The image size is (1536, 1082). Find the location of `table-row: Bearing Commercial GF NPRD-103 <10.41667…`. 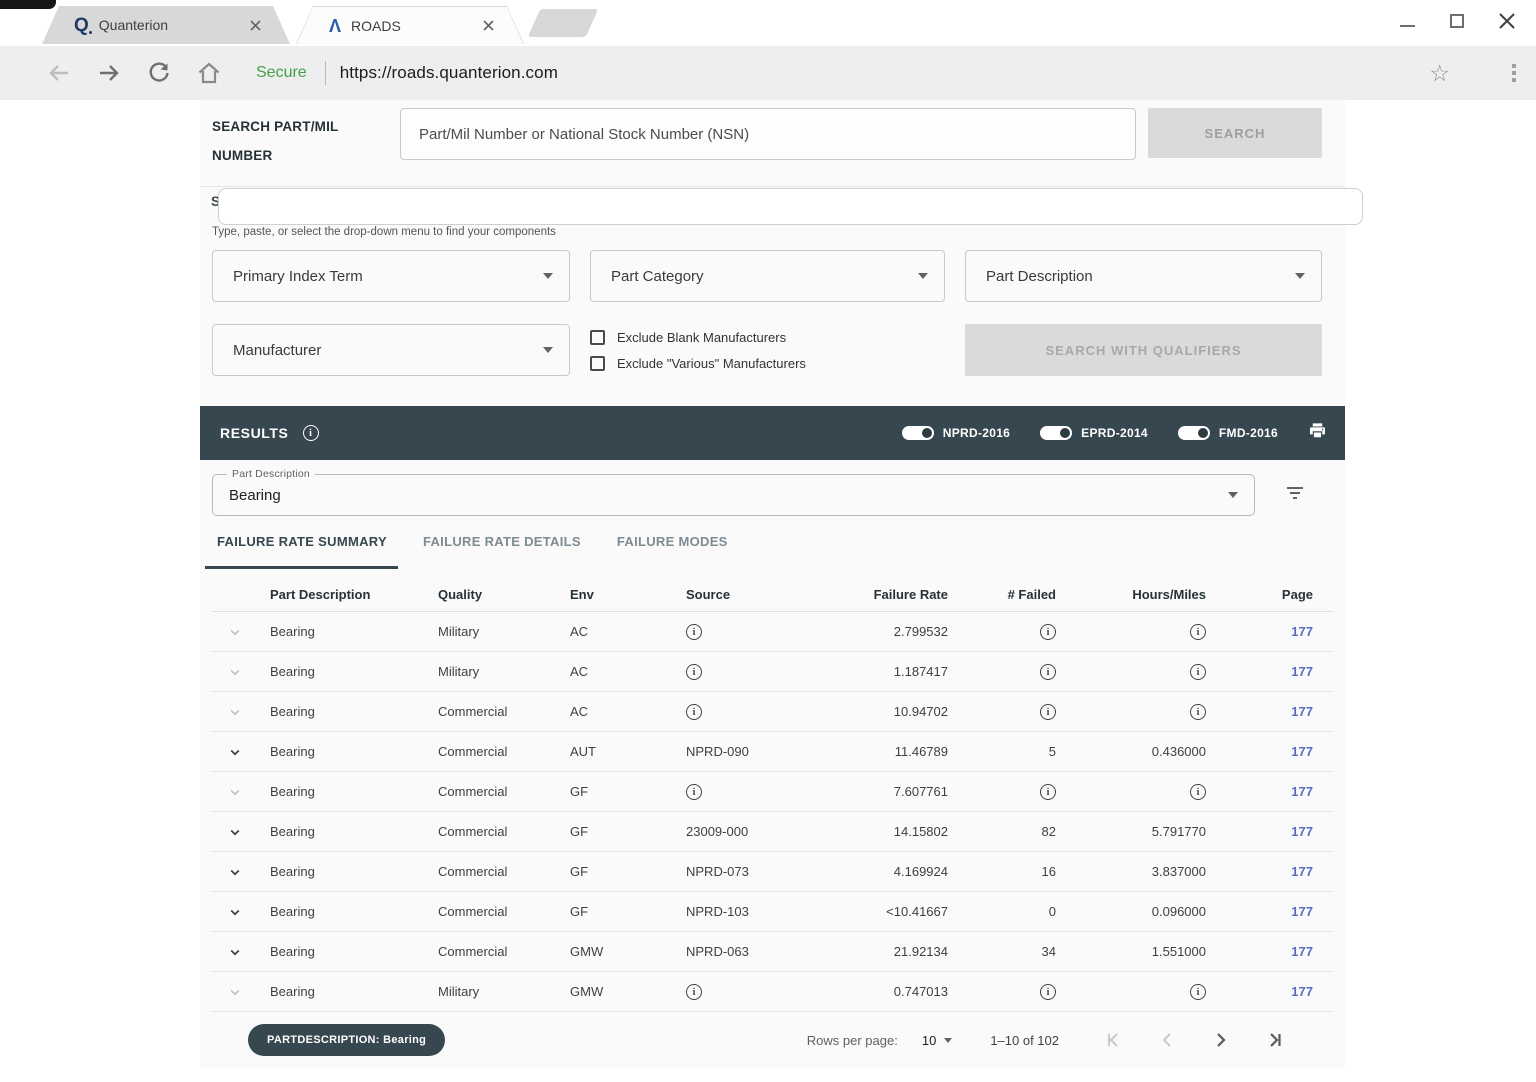

table-row: Bearing Commercial GF NPRD-103 <10.41667… is located at coordinates (772, 912).